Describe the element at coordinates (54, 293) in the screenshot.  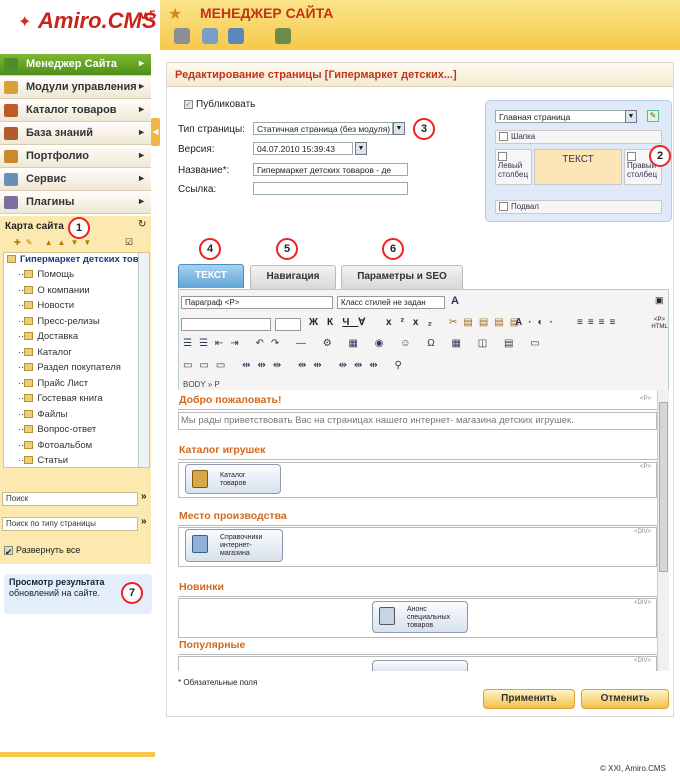
I see `tree-item: ·· О компании` at that location.